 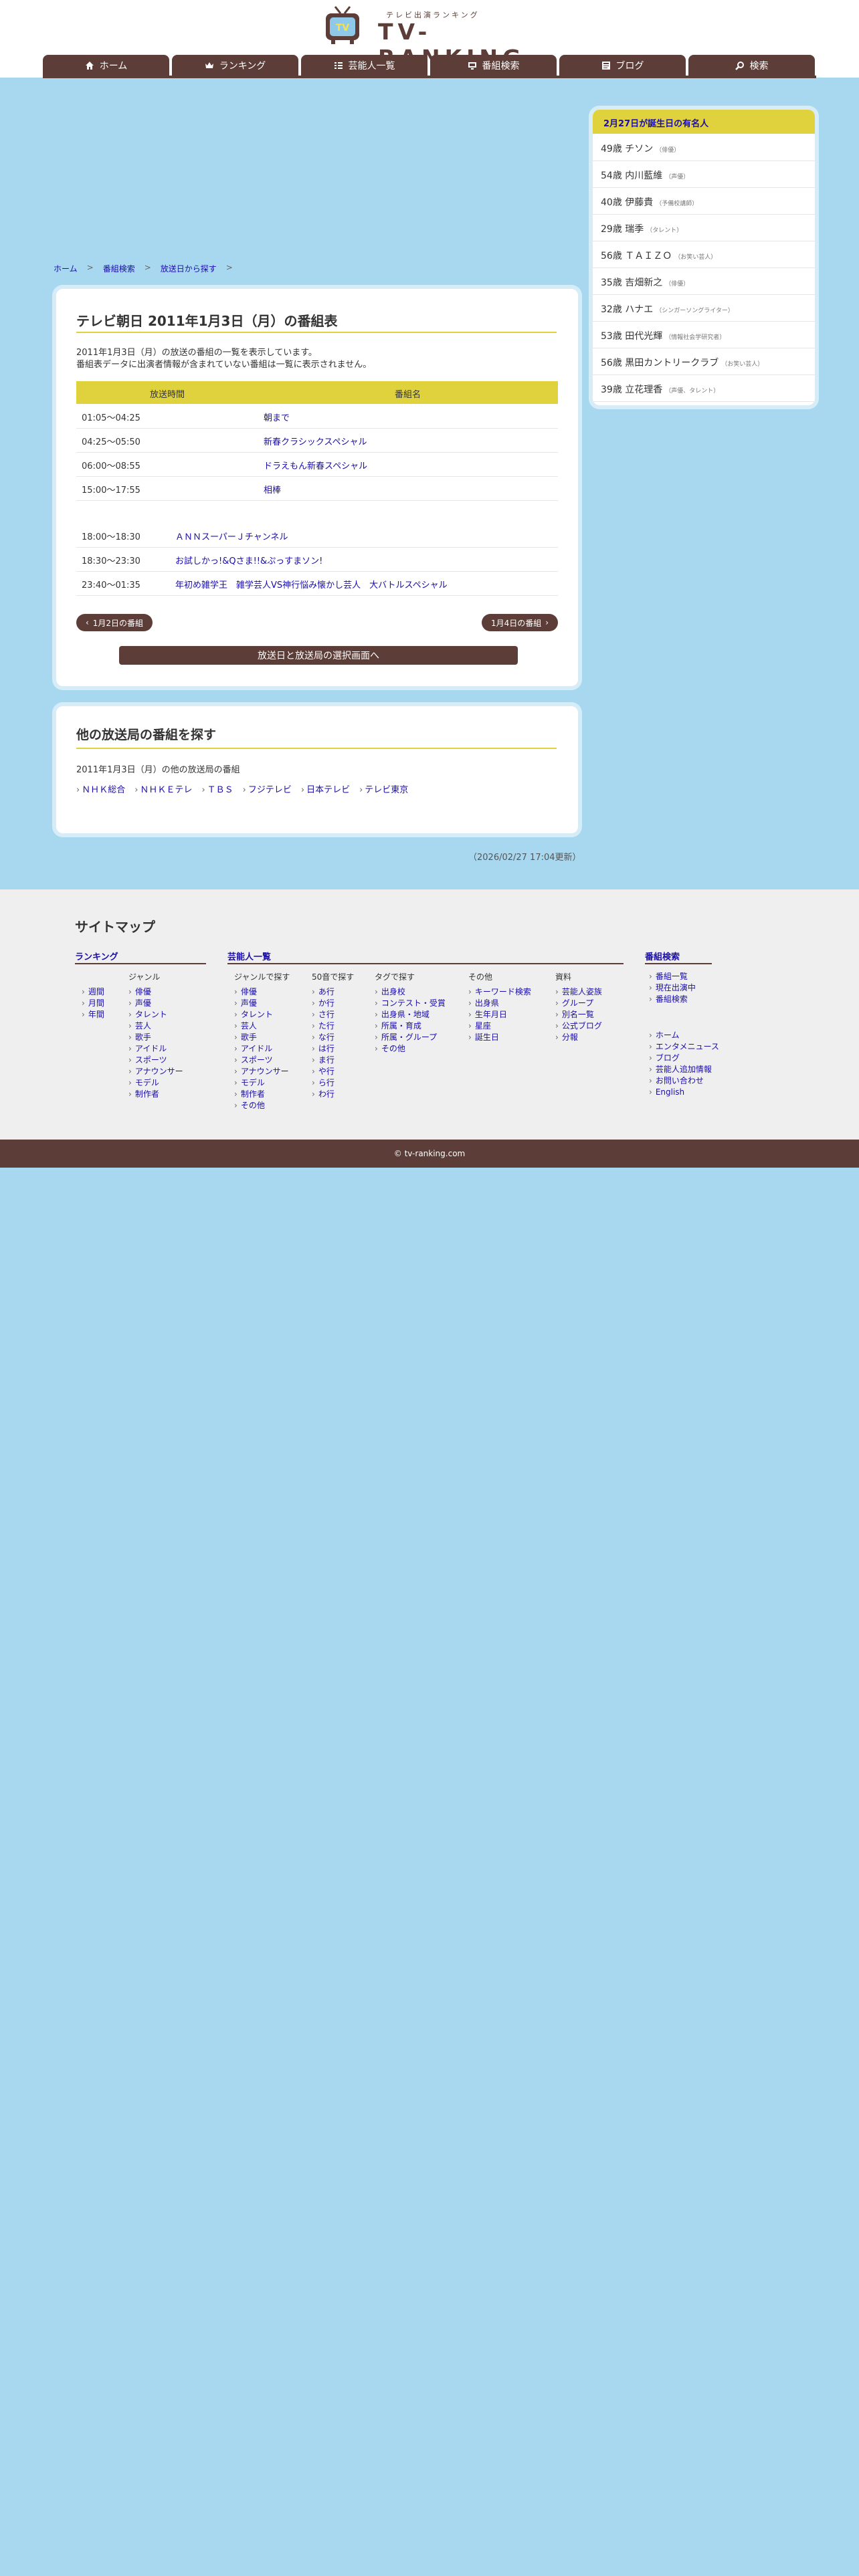 What do you see at coordinates (333, 1004) in the screenshot?
I see `sitemap-link: › か行` at bounding box center [333, 1004].